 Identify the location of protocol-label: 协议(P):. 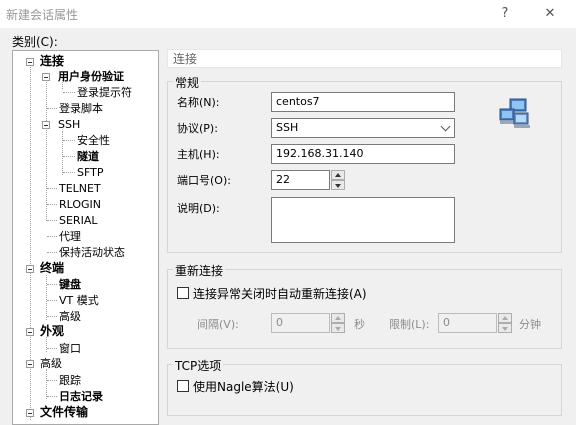
(197, 128).